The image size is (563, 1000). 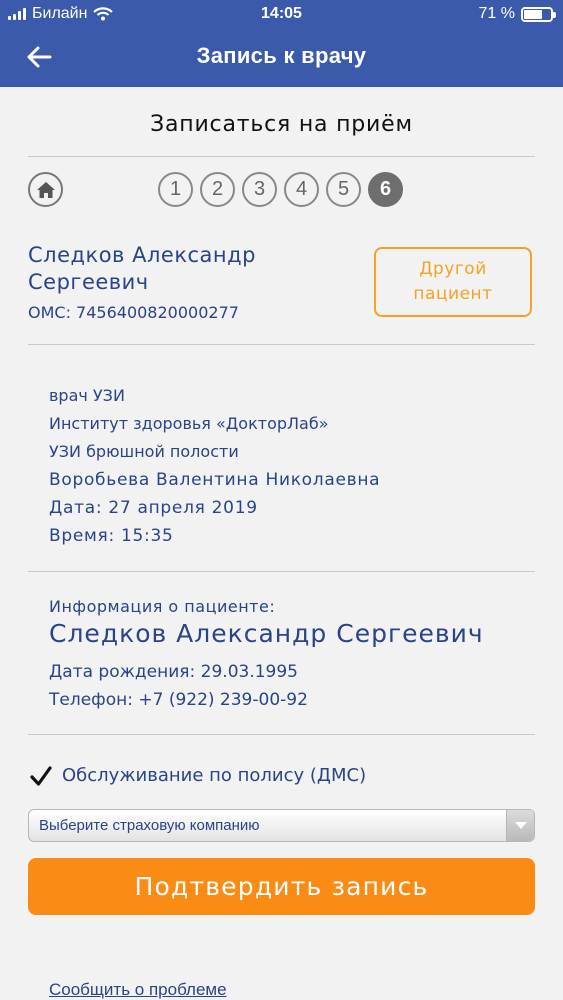 What do you see at coordinates (87, 395) in the screenshot?
I see `appointment-specialty: врач УЗИ` at bounding box center [87, 395].